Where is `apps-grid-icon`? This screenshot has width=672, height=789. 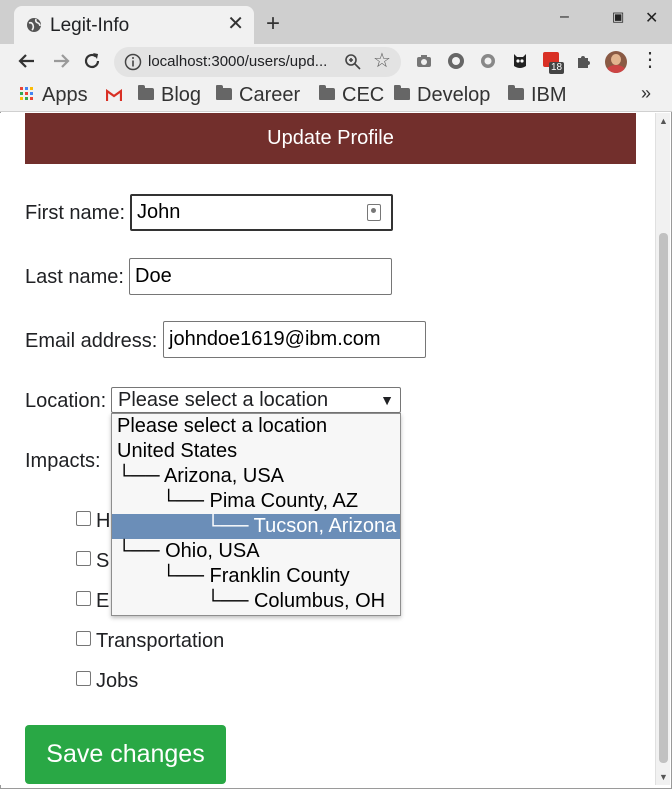 apps-grid-icon is located at coordinates (26, 93).